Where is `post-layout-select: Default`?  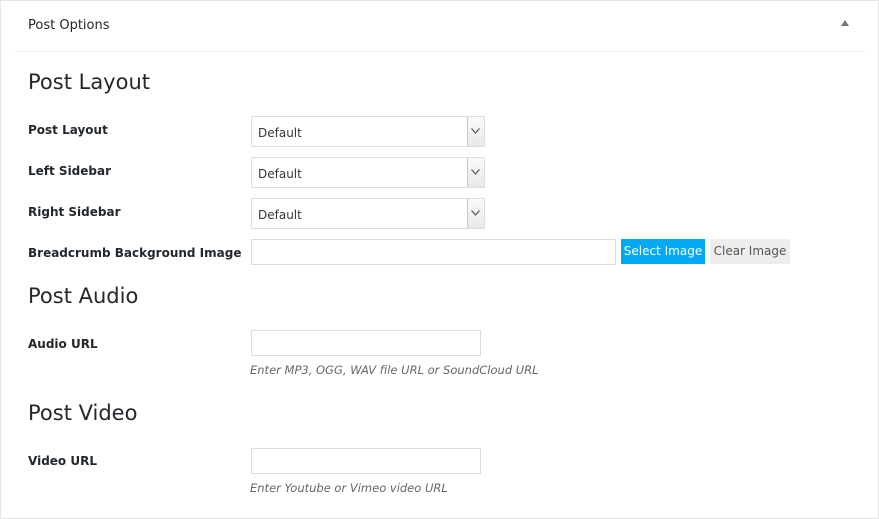 post-layout-select: Default is located at coordinates (368, 131).